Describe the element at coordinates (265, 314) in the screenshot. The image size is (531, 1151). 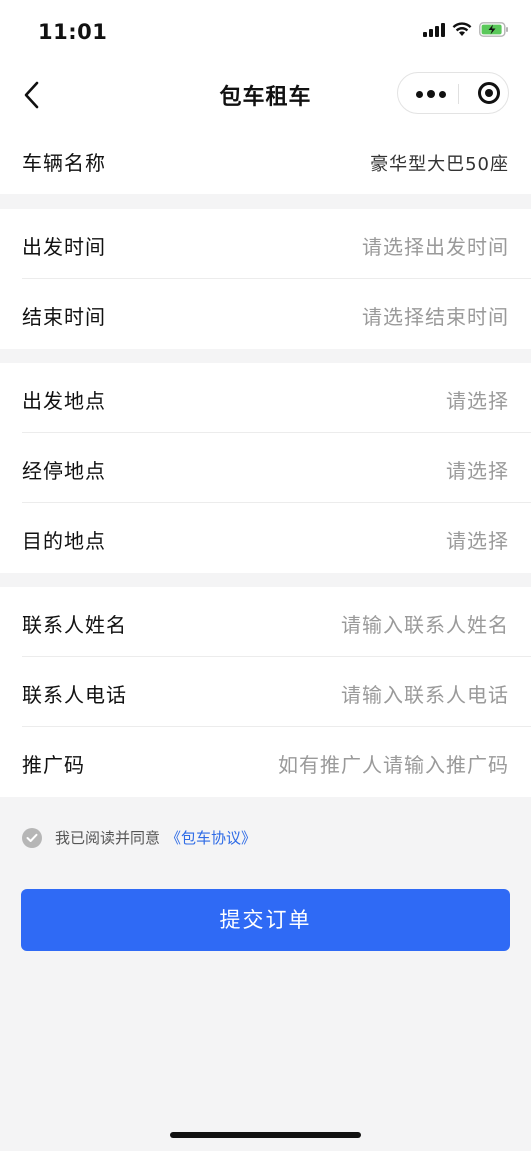
I see `end-time-row: 结束时间 请选择结束时间` at that location.